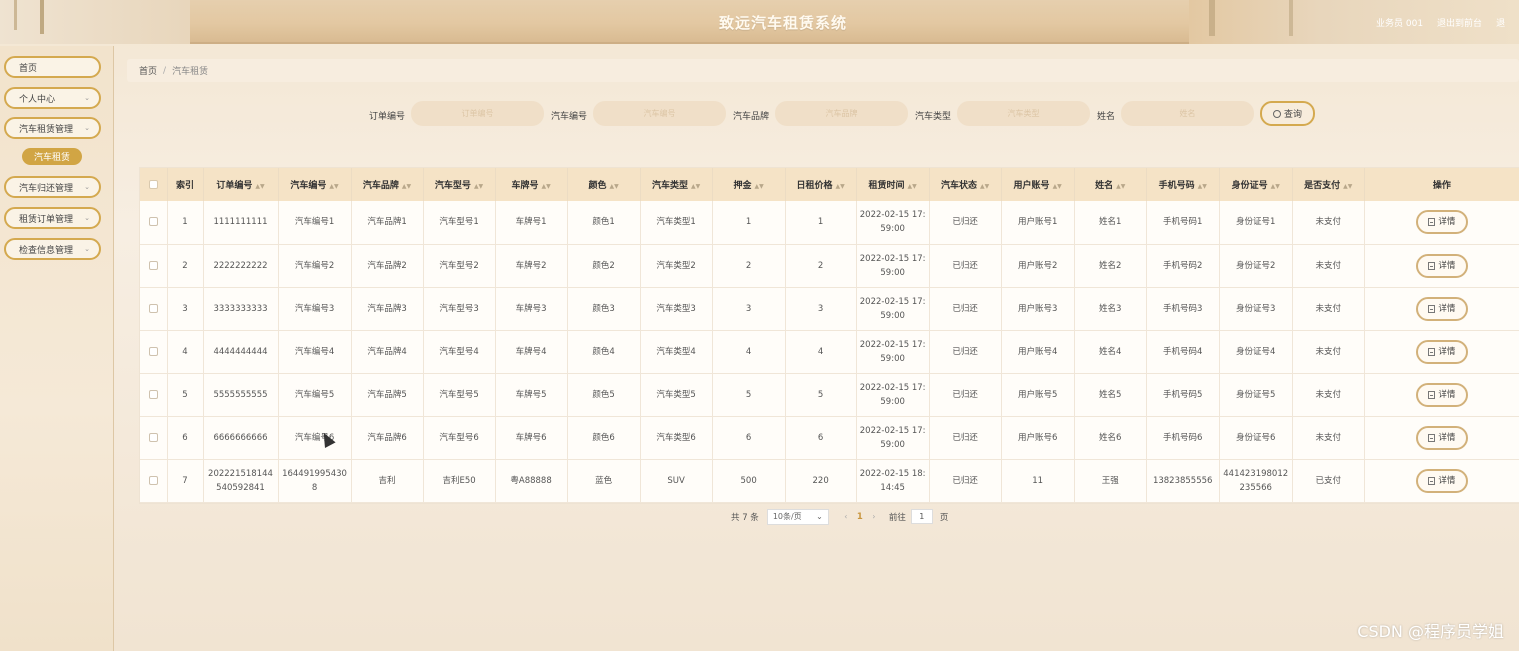 The width and height of the screenshot is (1519, 651). Describe the element at coordinates (604, 266) in the screenshot. I see `table-cell: 颜色2` at that location.